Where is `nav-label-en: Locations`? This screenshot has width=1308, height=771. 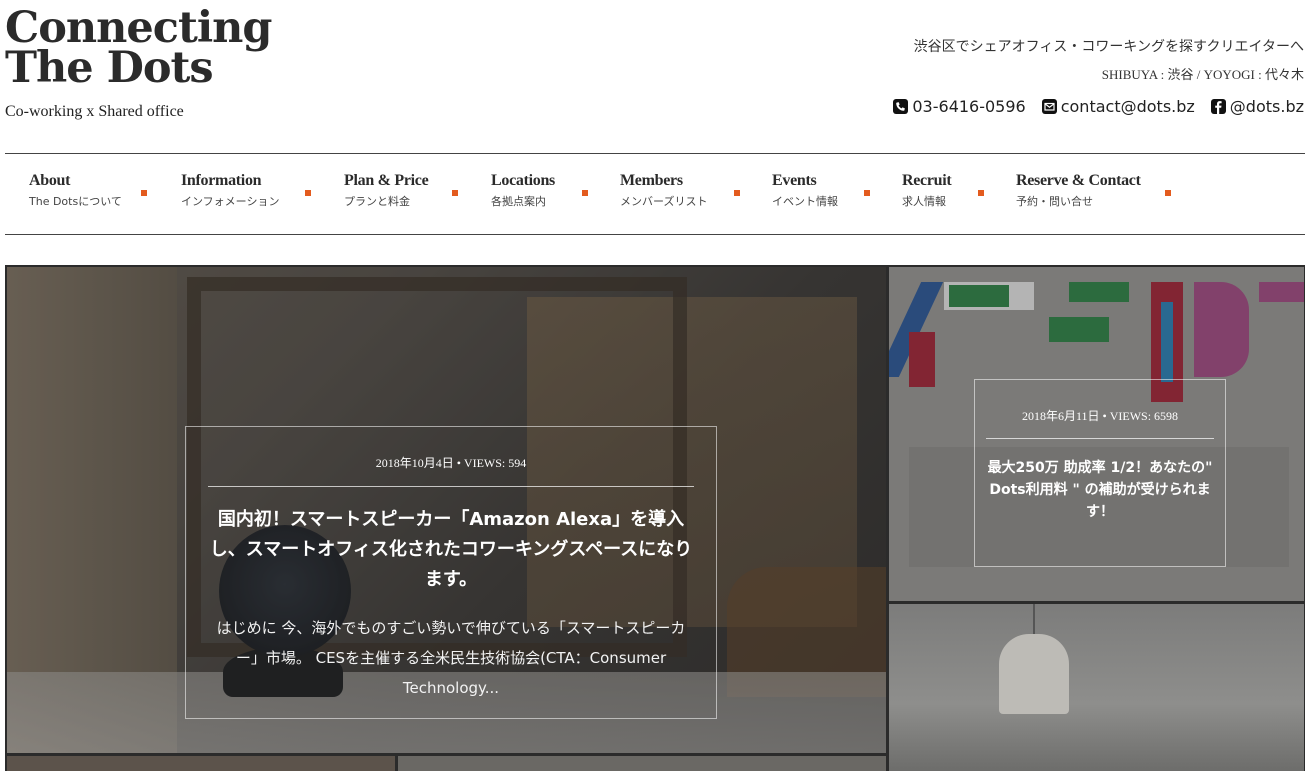
nav-label-en: Locations is located at coordinates (523, 180).